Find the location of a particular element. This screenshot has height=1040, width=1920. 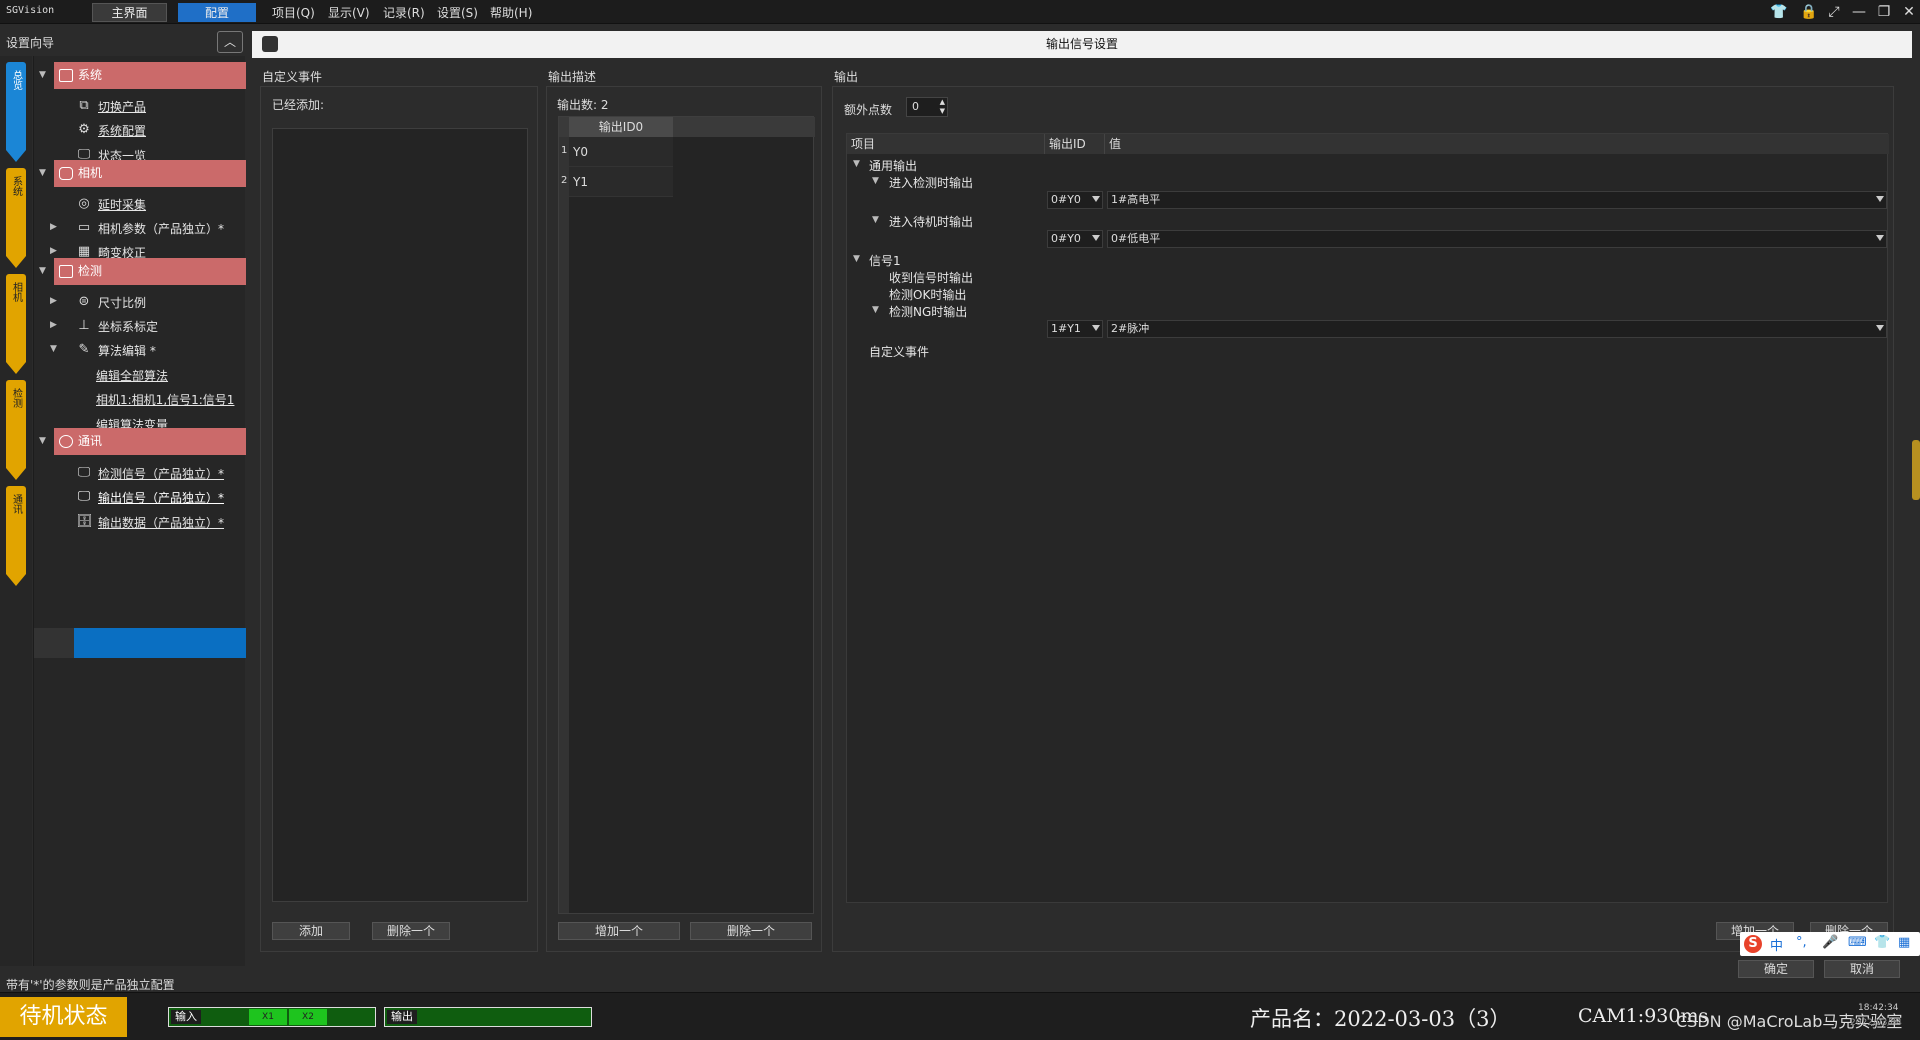

spin-arrows-icon: ▲ ▼ is located at coordinates (942, 107).